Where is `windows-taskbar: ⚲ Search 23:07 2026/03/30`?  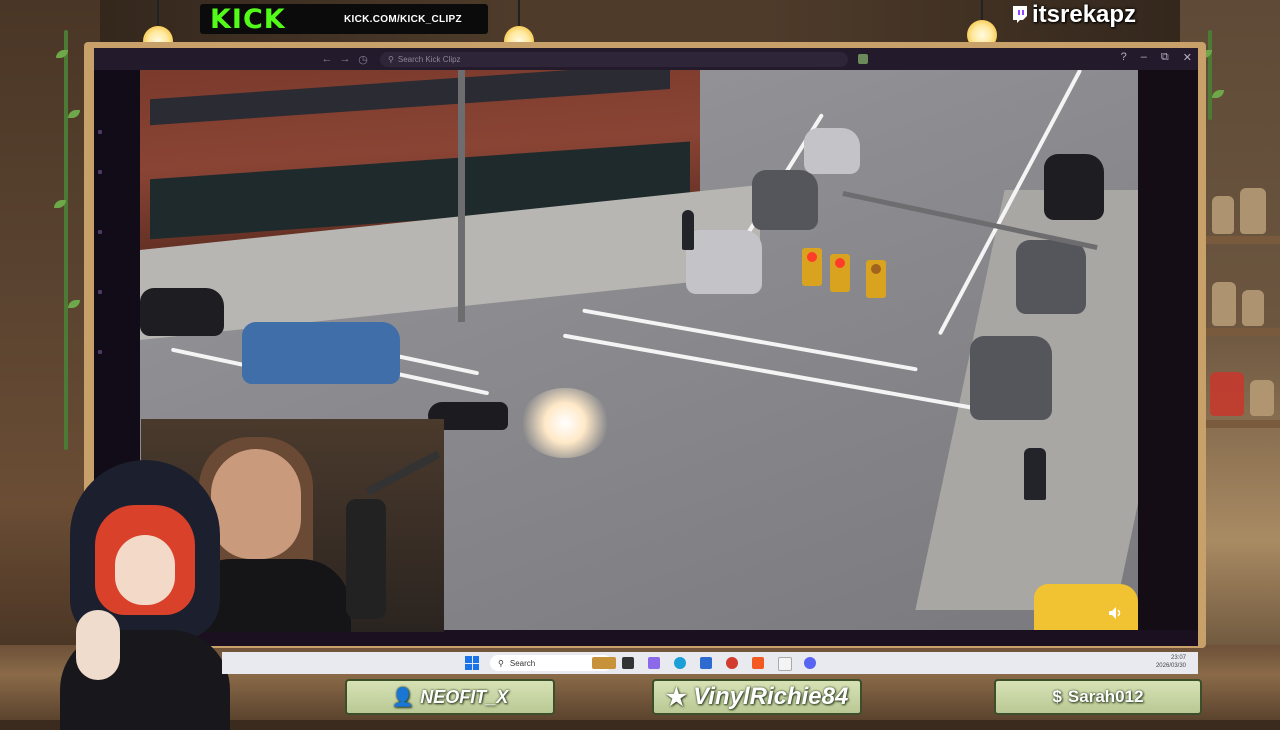 windows-taskbar: ⚲ Search 23:07 2026/03/30 is located at coordinates (710, 663).